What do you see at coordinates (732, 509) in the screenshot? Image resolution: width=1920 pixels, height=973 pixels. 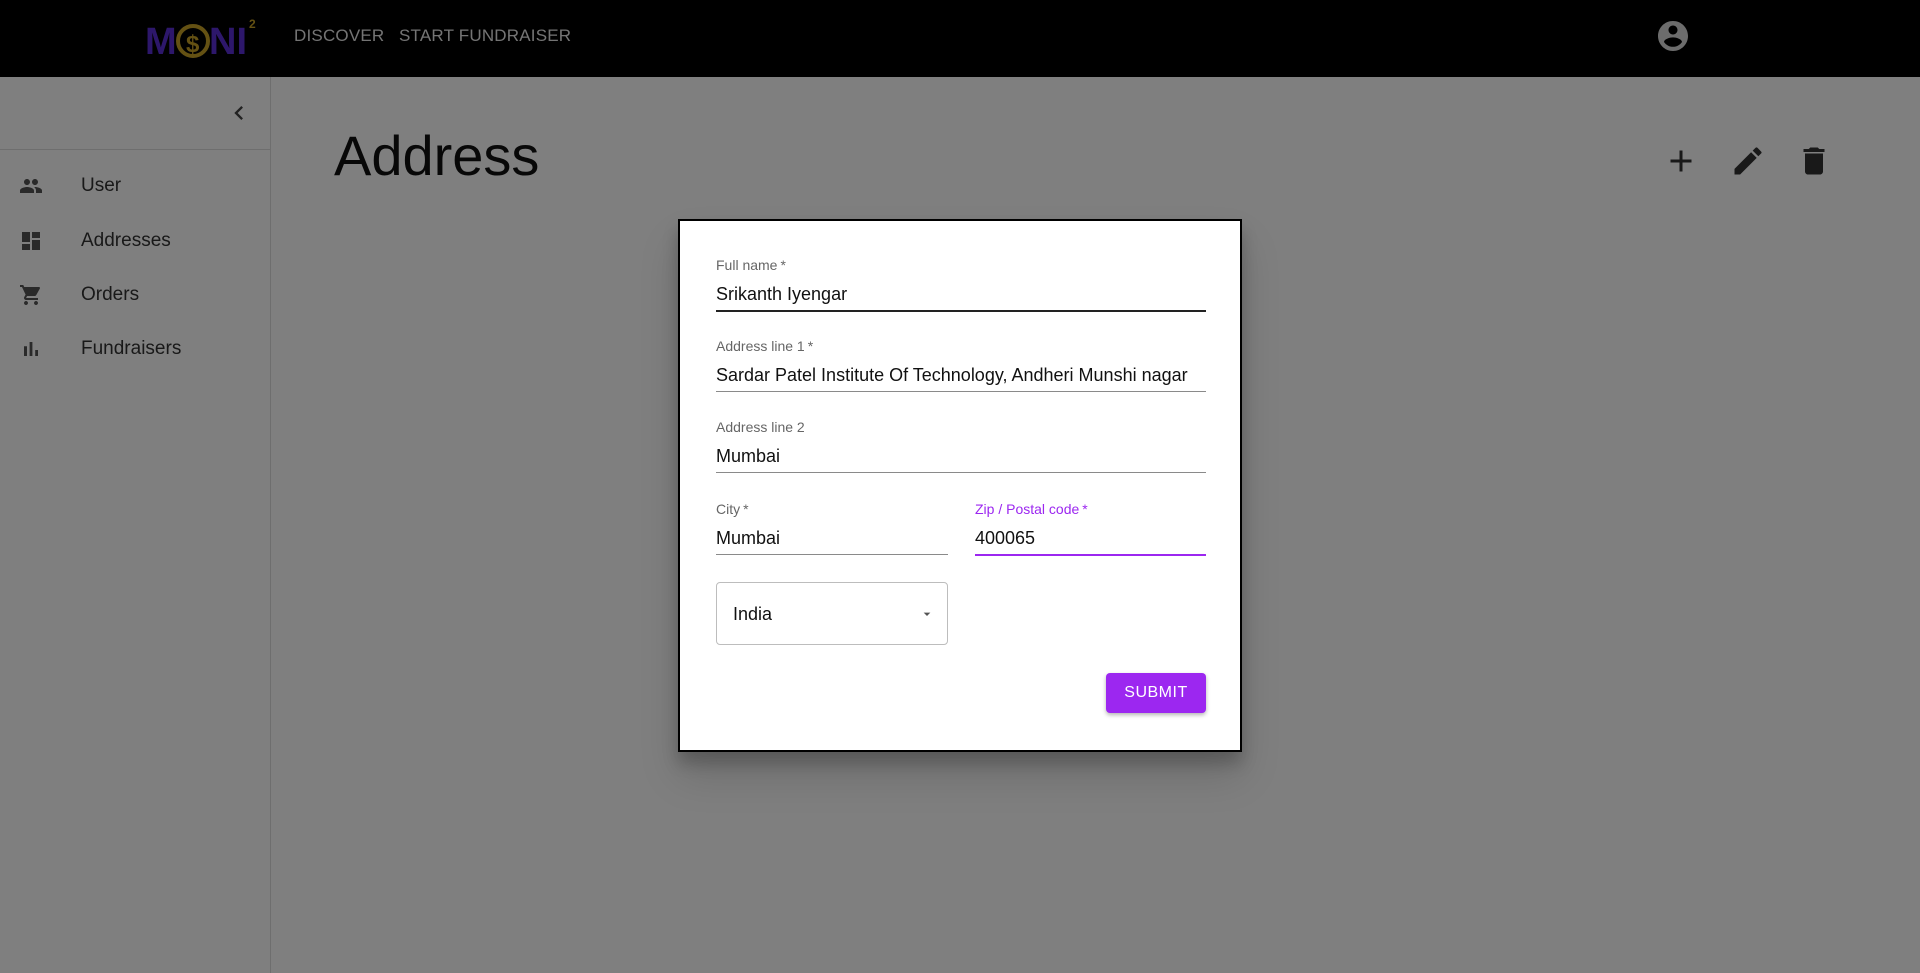 I see `city-label: City *` at bounding box center [732, 509].